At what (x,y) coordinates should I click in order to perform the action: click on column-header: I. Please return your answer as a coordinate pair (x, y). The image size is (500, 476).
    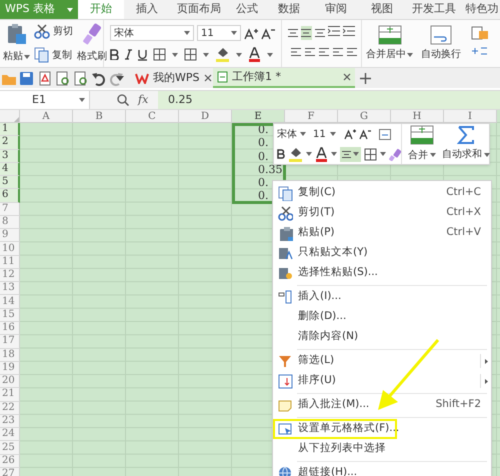
    Looking at the image, I should click on (470, 116).